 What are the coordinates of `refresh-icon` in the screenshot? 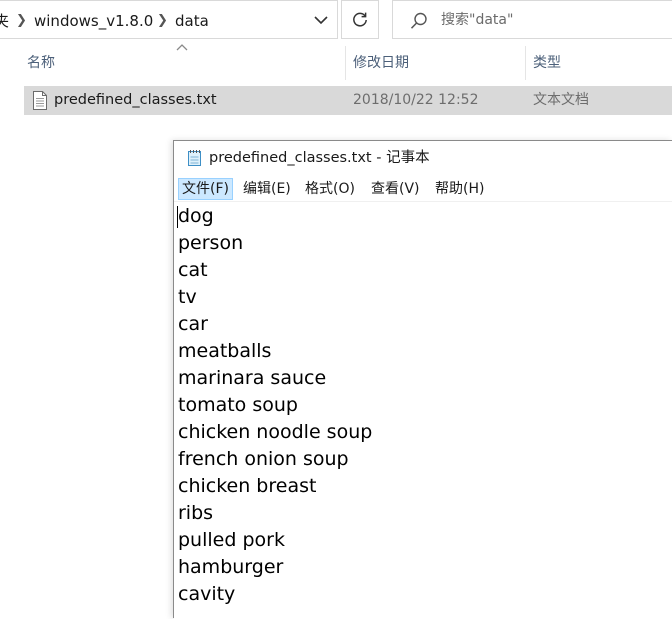 It's located at (360, 19).